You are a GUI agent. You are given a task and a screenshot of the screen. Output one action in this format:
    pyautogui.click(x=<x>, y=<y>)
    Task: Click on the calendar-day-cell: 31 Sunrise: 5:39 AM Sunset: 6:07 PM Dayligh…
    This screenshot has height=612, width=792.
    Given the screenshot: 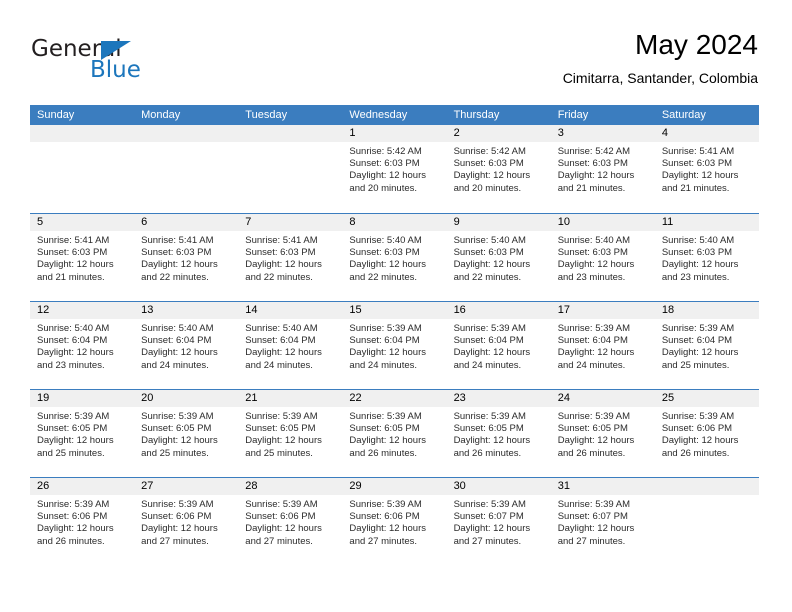 What is the action you would take?
    pyautogui.click(x=602, y=521)
    